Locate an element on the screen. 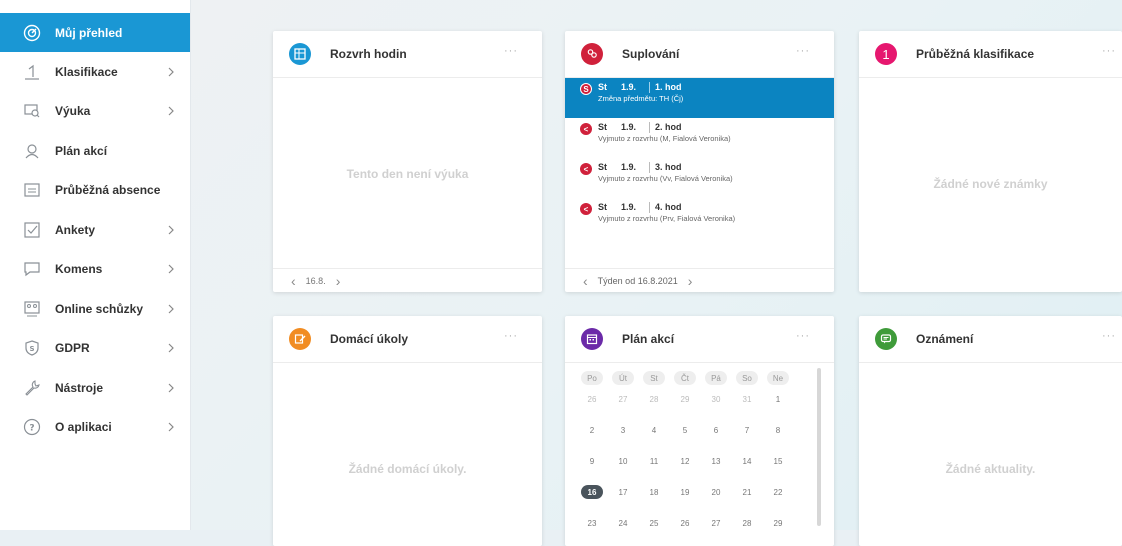 The image size is (1122, 546). calendar-day: 31 is located at coordinates (747, 399).